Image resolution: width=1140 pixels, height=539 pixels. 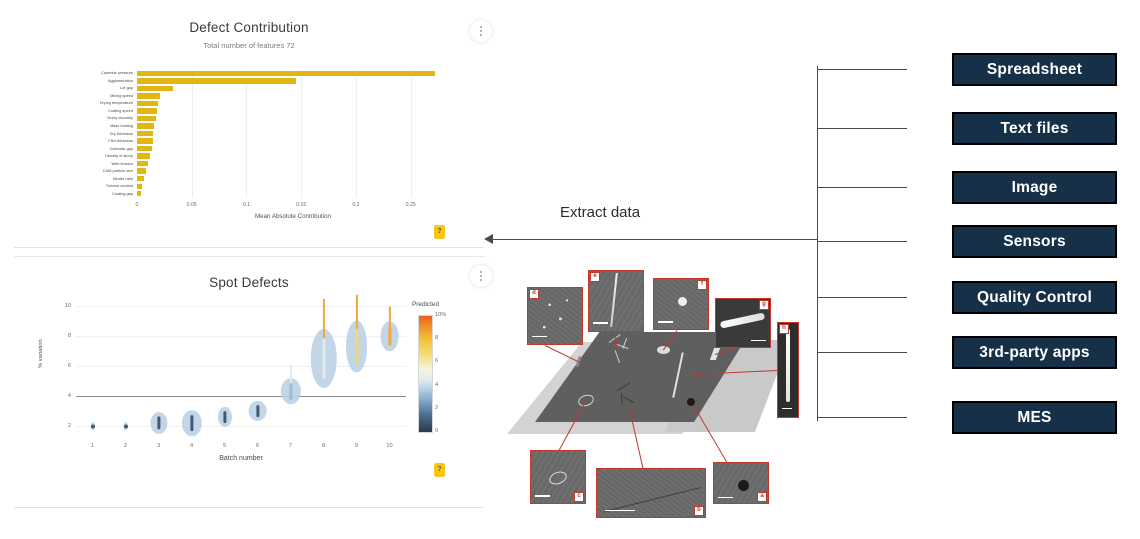 I want to click on panel-label-a: a, so click(x=762, y=497).